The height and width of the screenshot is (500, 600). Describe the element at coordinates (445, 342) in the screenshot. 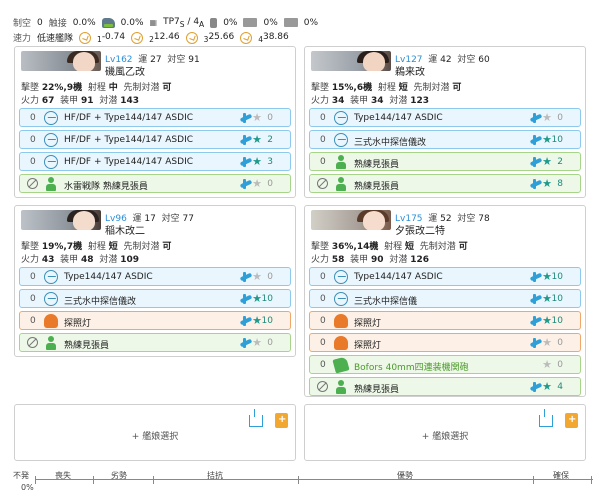

I see `equipment-slot: 0 探照灯 ★ 0` at that location.